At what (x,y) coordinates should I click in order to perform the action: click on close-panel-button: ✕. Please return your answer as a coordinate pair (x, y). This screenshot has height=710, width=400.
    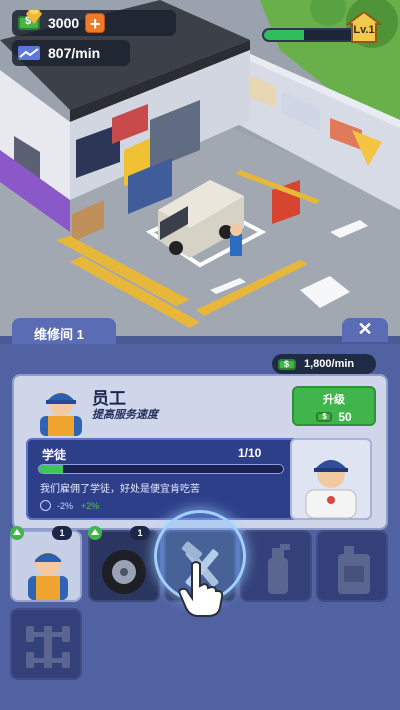
    Looking at the image, I should click on (365, 330).